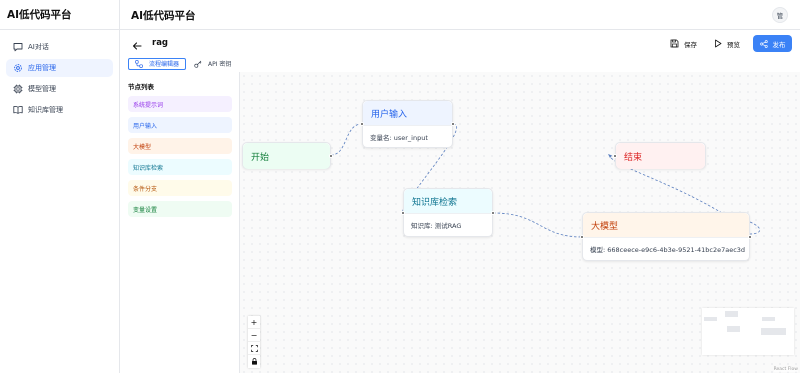 The width and height of the screenshot is (800, 373). I want to click on node-title: 知识库检索, so click(435, 202).